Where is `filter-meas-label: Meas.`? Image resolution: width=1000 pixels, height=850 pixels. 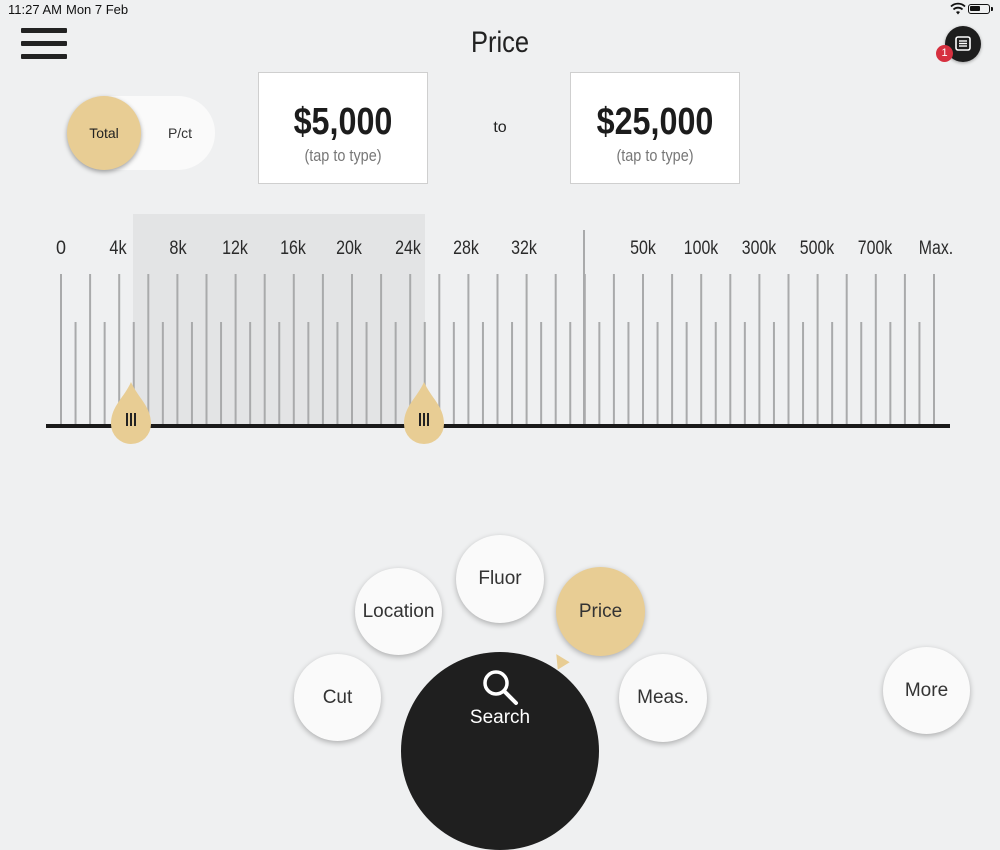 filter-meas-label: Meas. is located at coordinates (663, 697).